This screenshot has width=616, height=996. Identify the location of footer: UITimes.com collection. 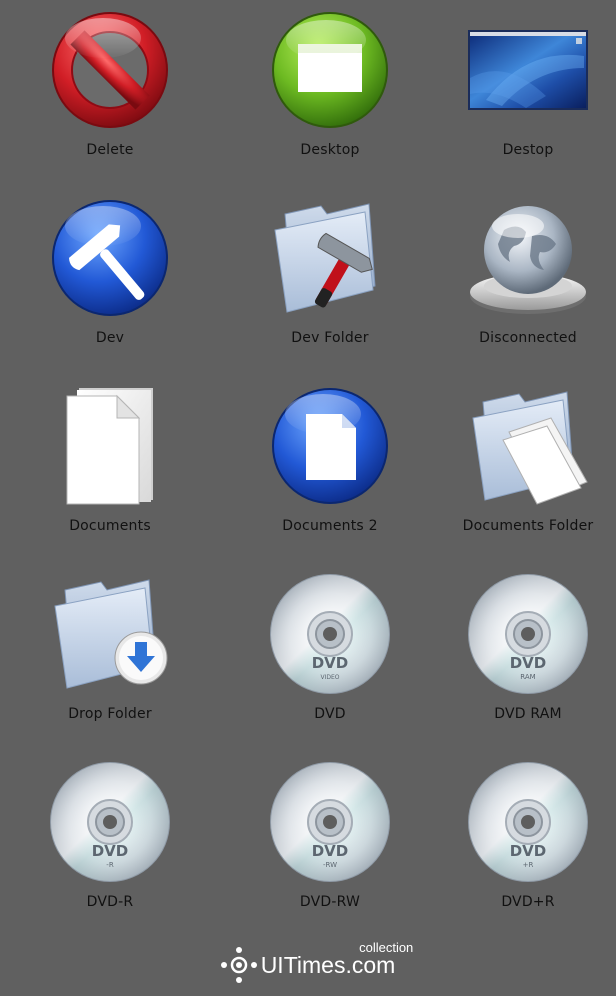
(308, 962).